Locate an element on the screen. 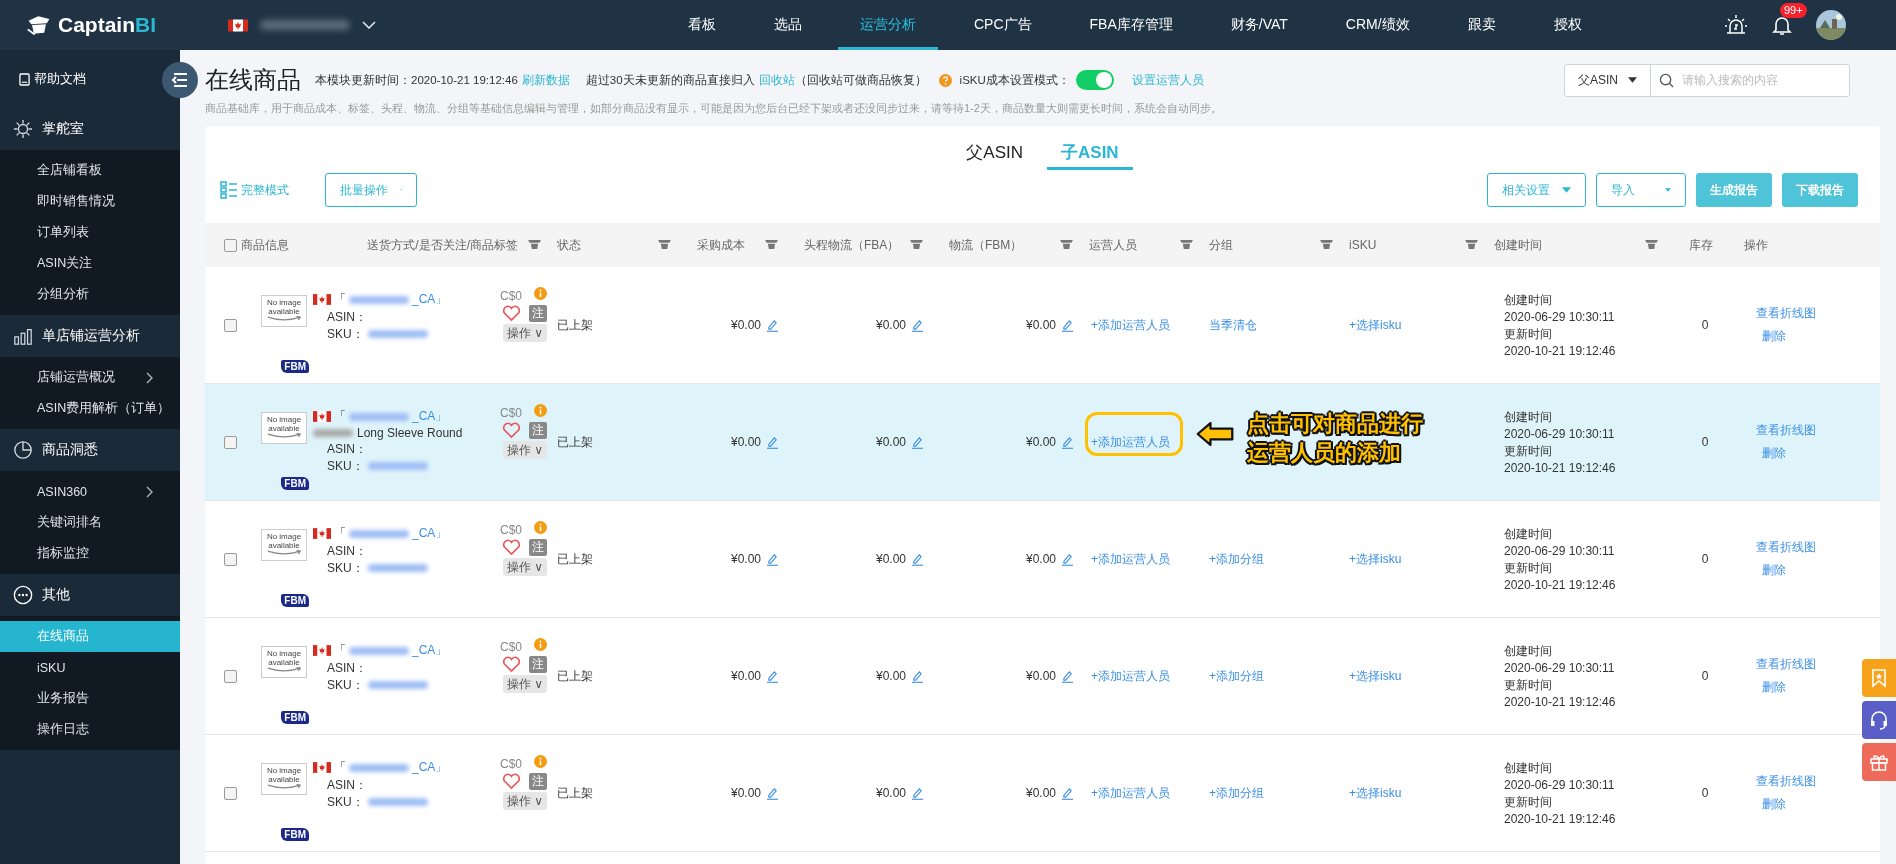 Image resolution: width=1896 pixels, height=864 pixels. nav-tab: 跟卖 is located at coordinates (1481, 25).